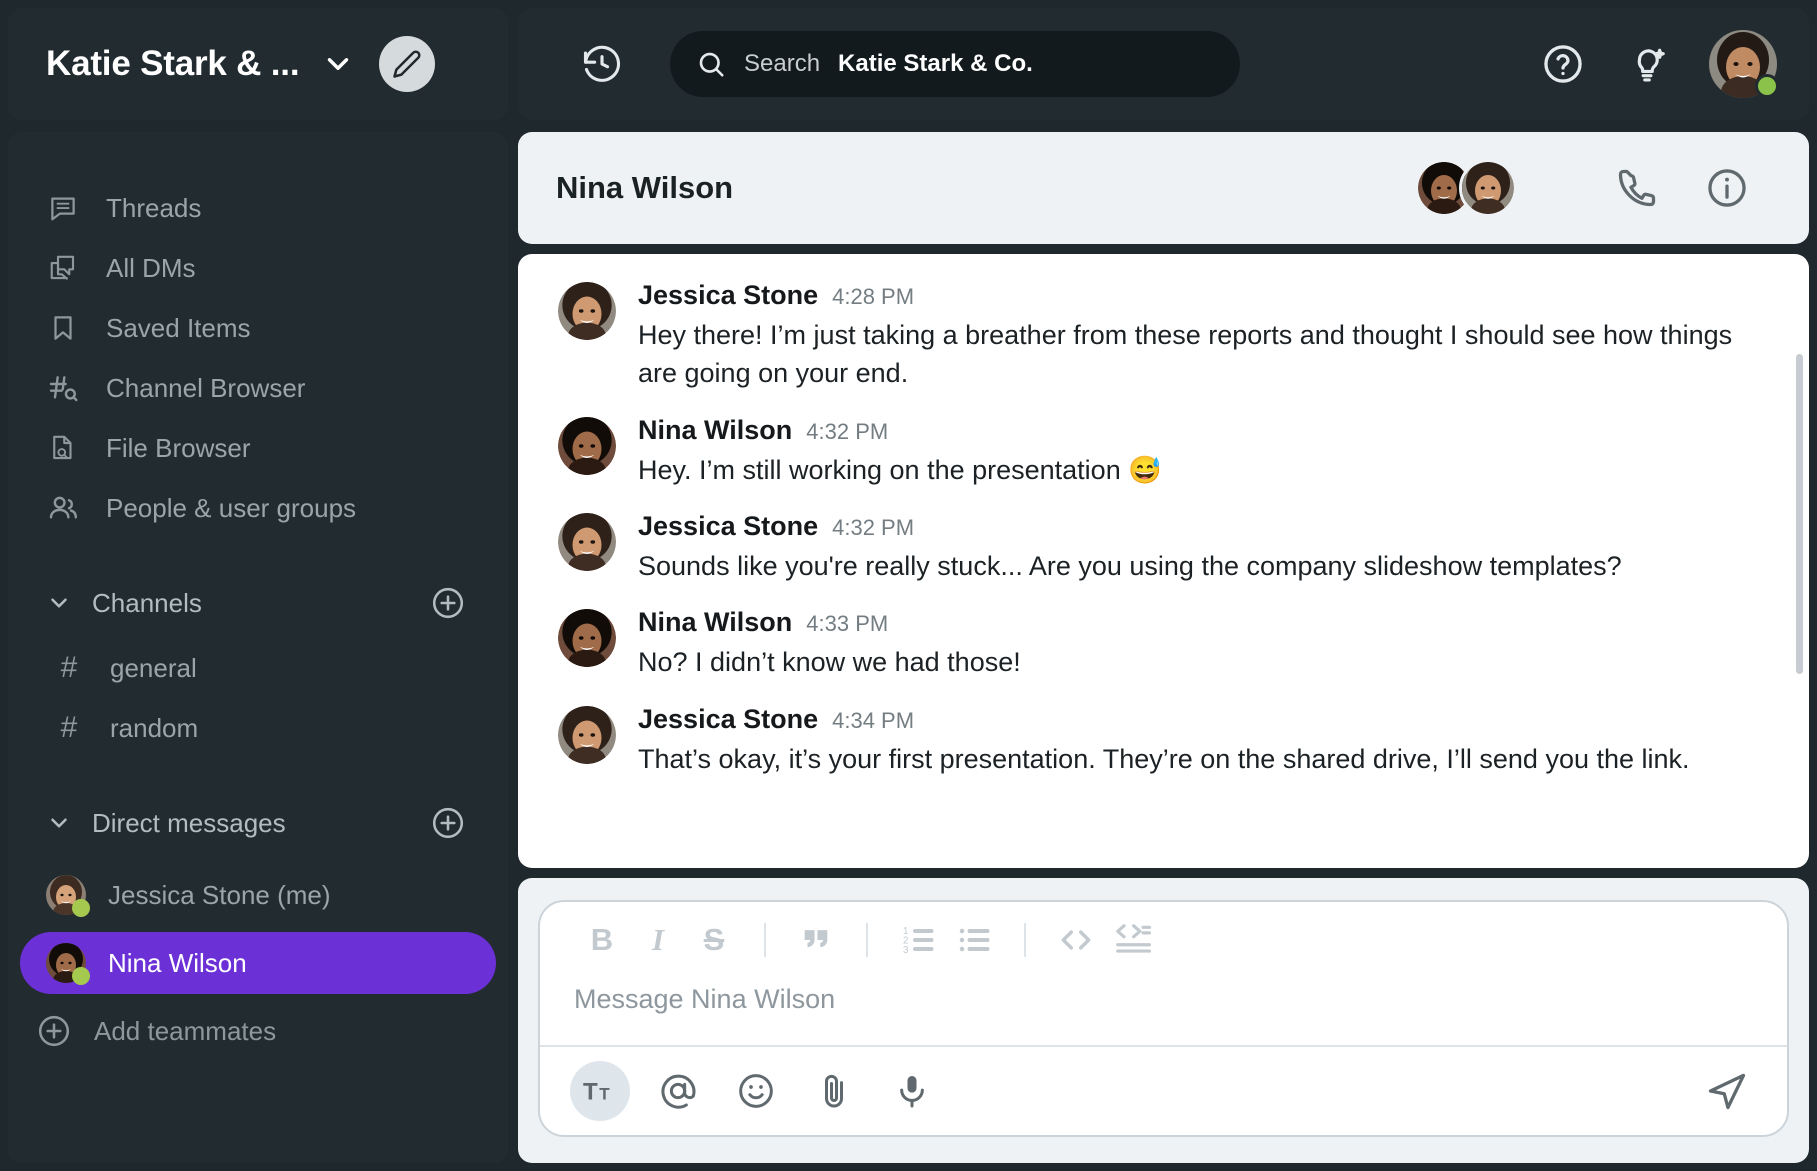 The width and height of the screenshot is (1817, 1171). I want to click on blockquote-icon, so click(816, 940).